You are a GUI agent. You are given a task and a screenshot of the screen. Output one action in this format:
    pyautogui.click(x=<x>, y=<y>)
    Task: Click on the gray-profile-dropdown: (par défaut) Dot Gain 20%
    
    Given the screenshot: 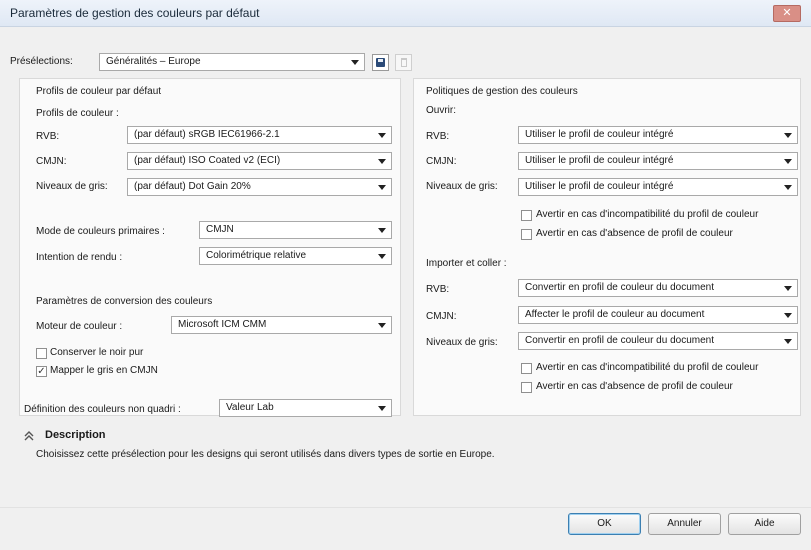 What is the action you would take?
    pyautogui.click(x=259, y=187)
    